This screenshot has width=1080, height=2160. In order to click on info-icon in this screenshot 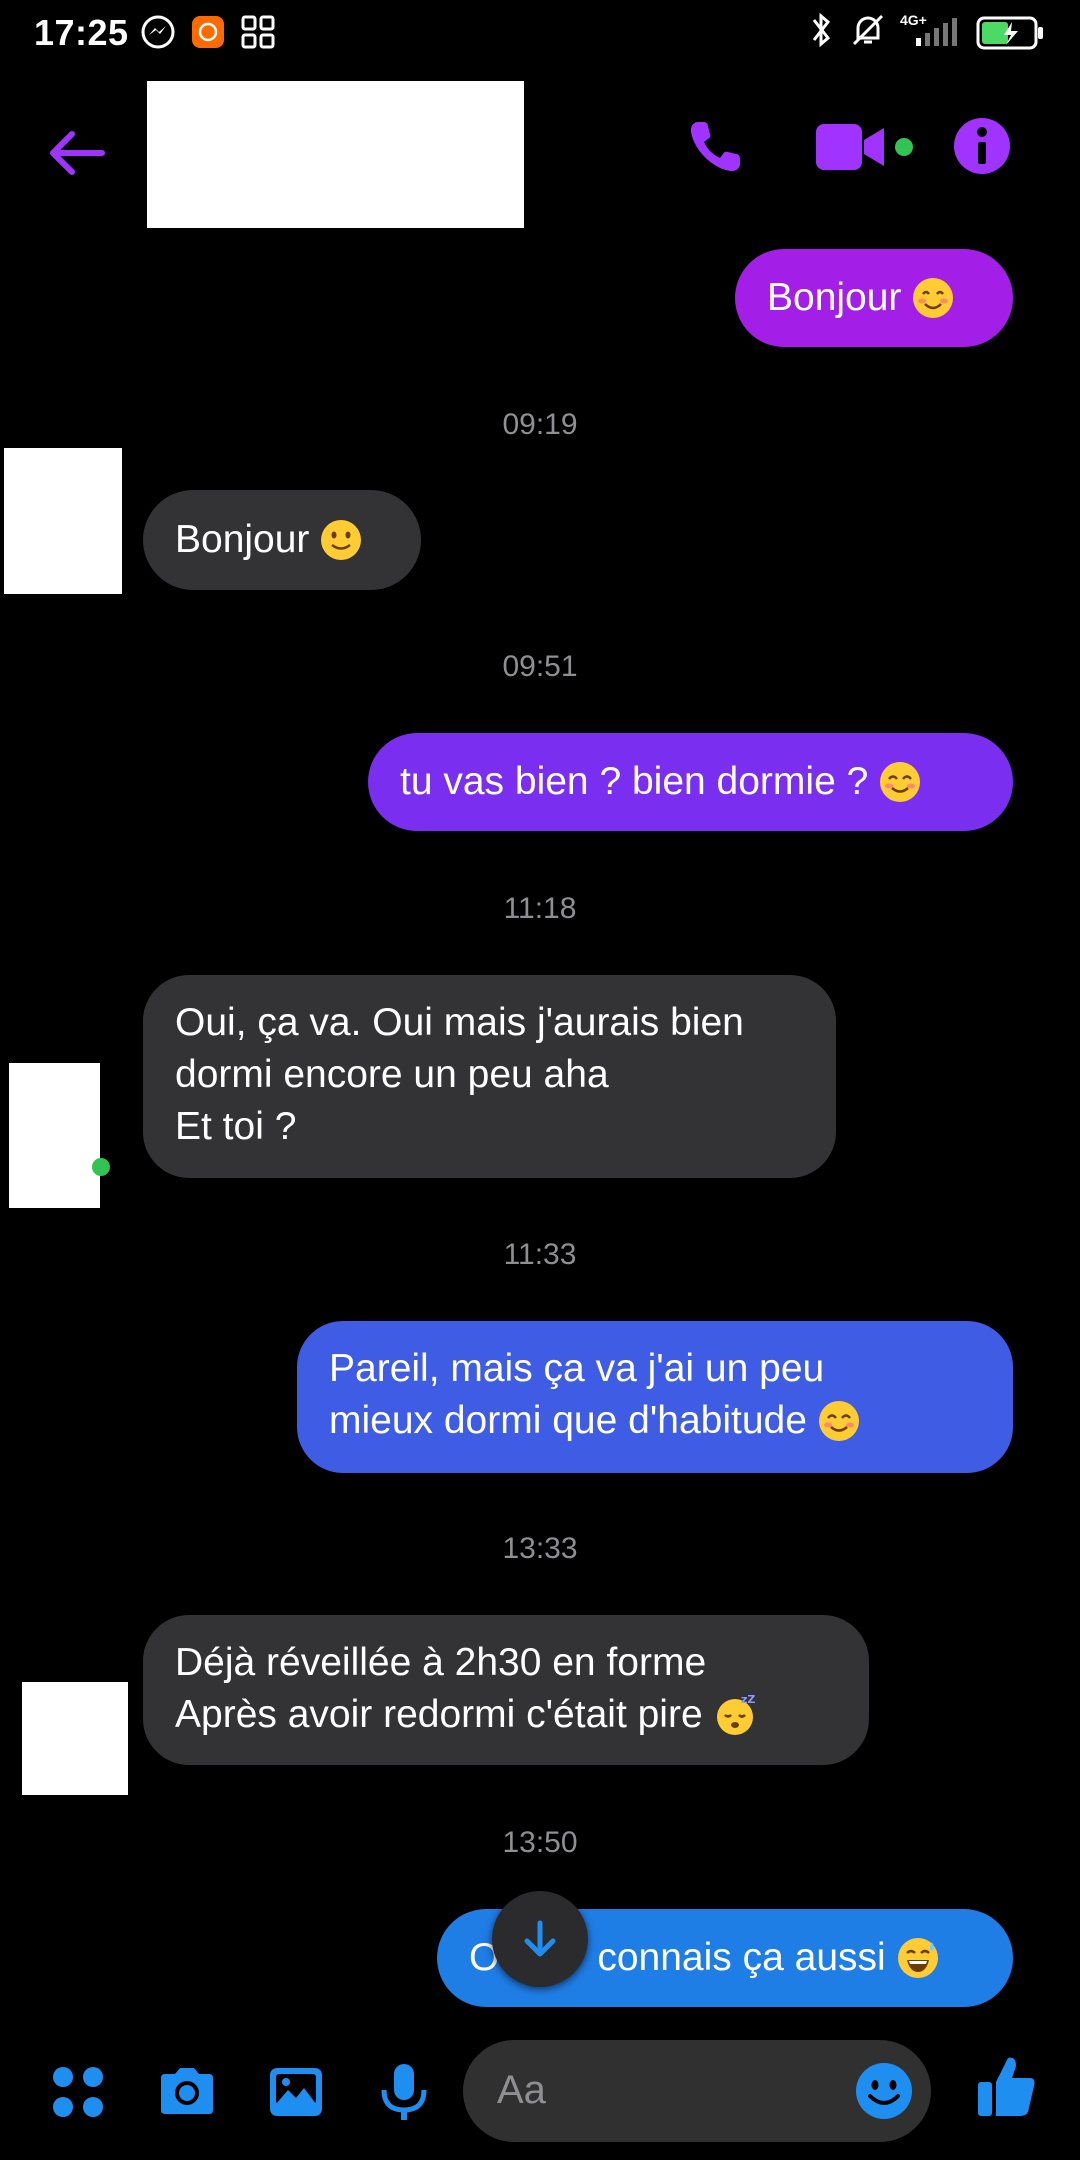, I will do `click(982, 146)`.